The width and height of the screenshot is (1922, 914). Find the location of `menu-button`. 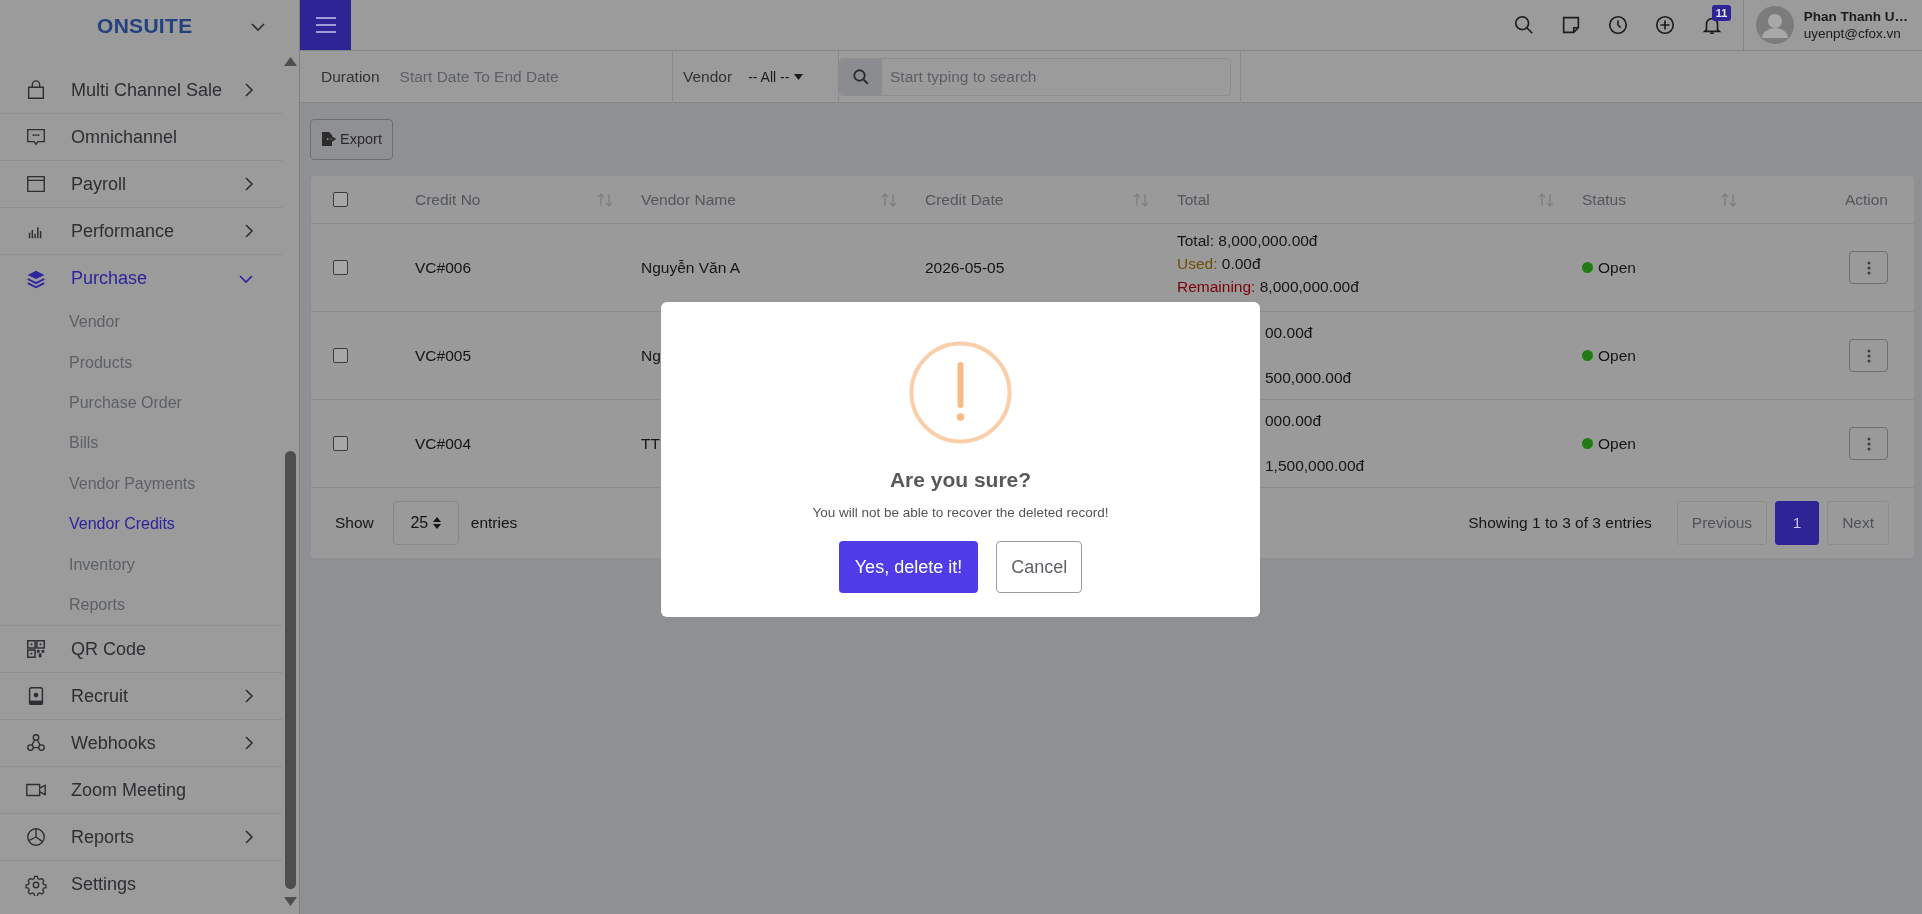

menu-button is located at coordinates (325, 25).